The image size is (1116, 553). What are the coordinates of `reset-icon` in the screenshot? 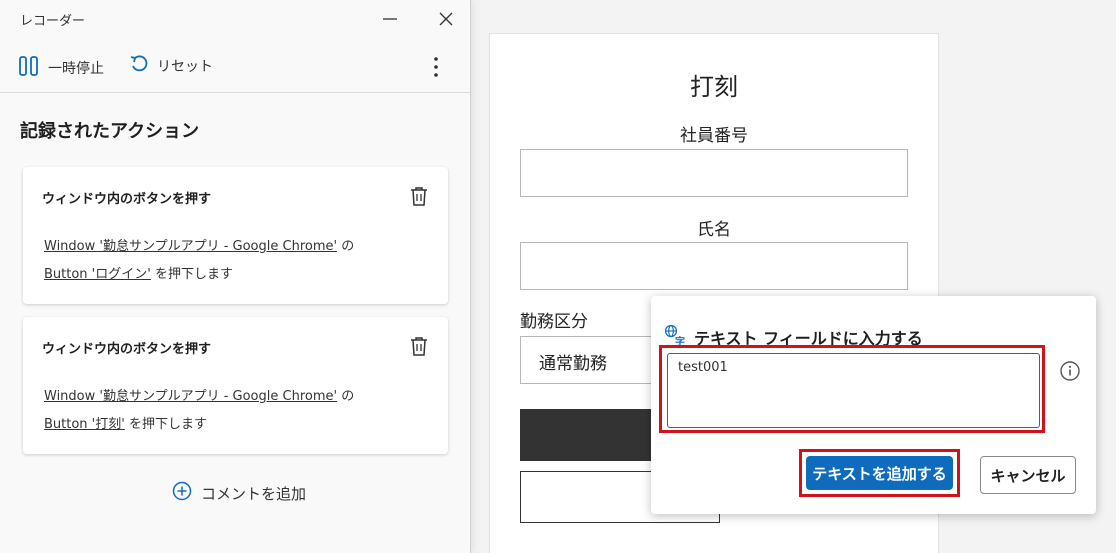 It's located at (139, 66).